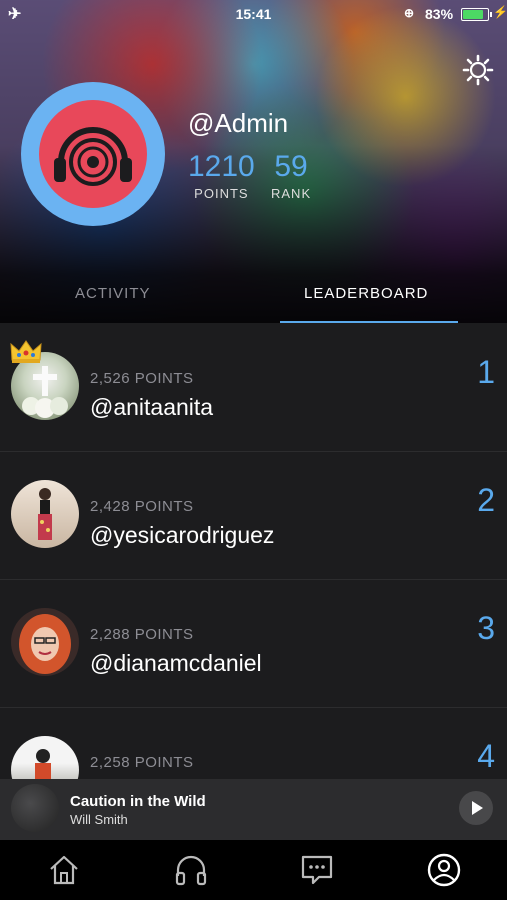 The image size is (507, 900). Describe the element at coordinates (99, 819) in the screenshot. I see `song-artist: Will Smith` at that location.